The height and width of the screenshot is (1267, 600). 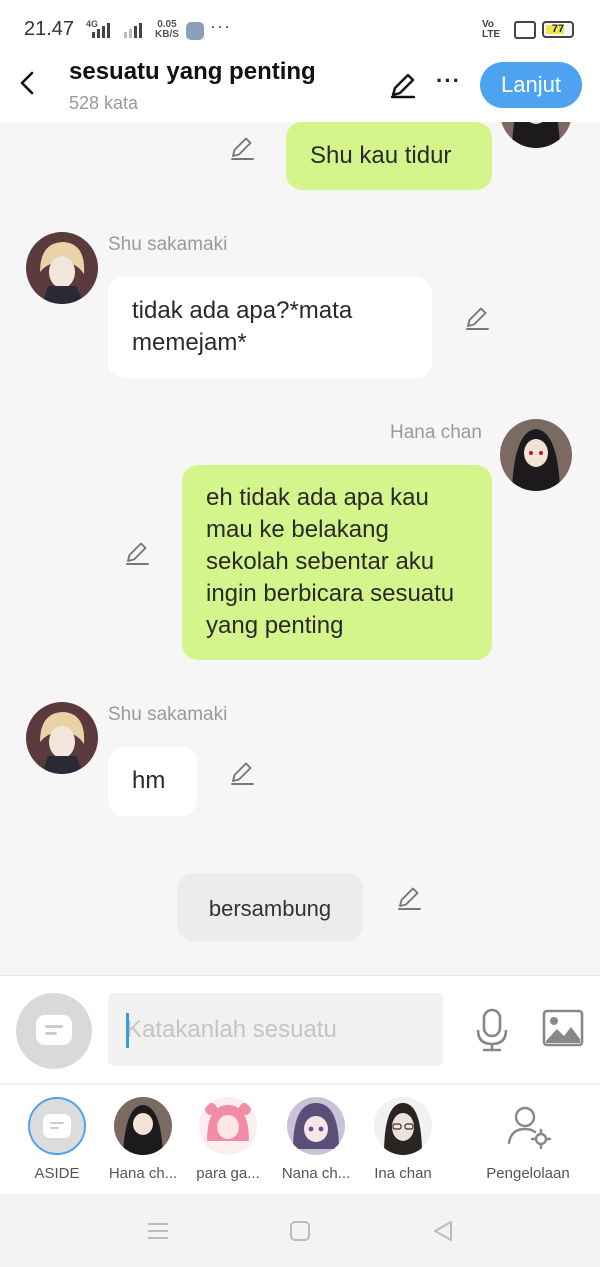 I want to click on status-more: ···, so click(x=220, y=26).